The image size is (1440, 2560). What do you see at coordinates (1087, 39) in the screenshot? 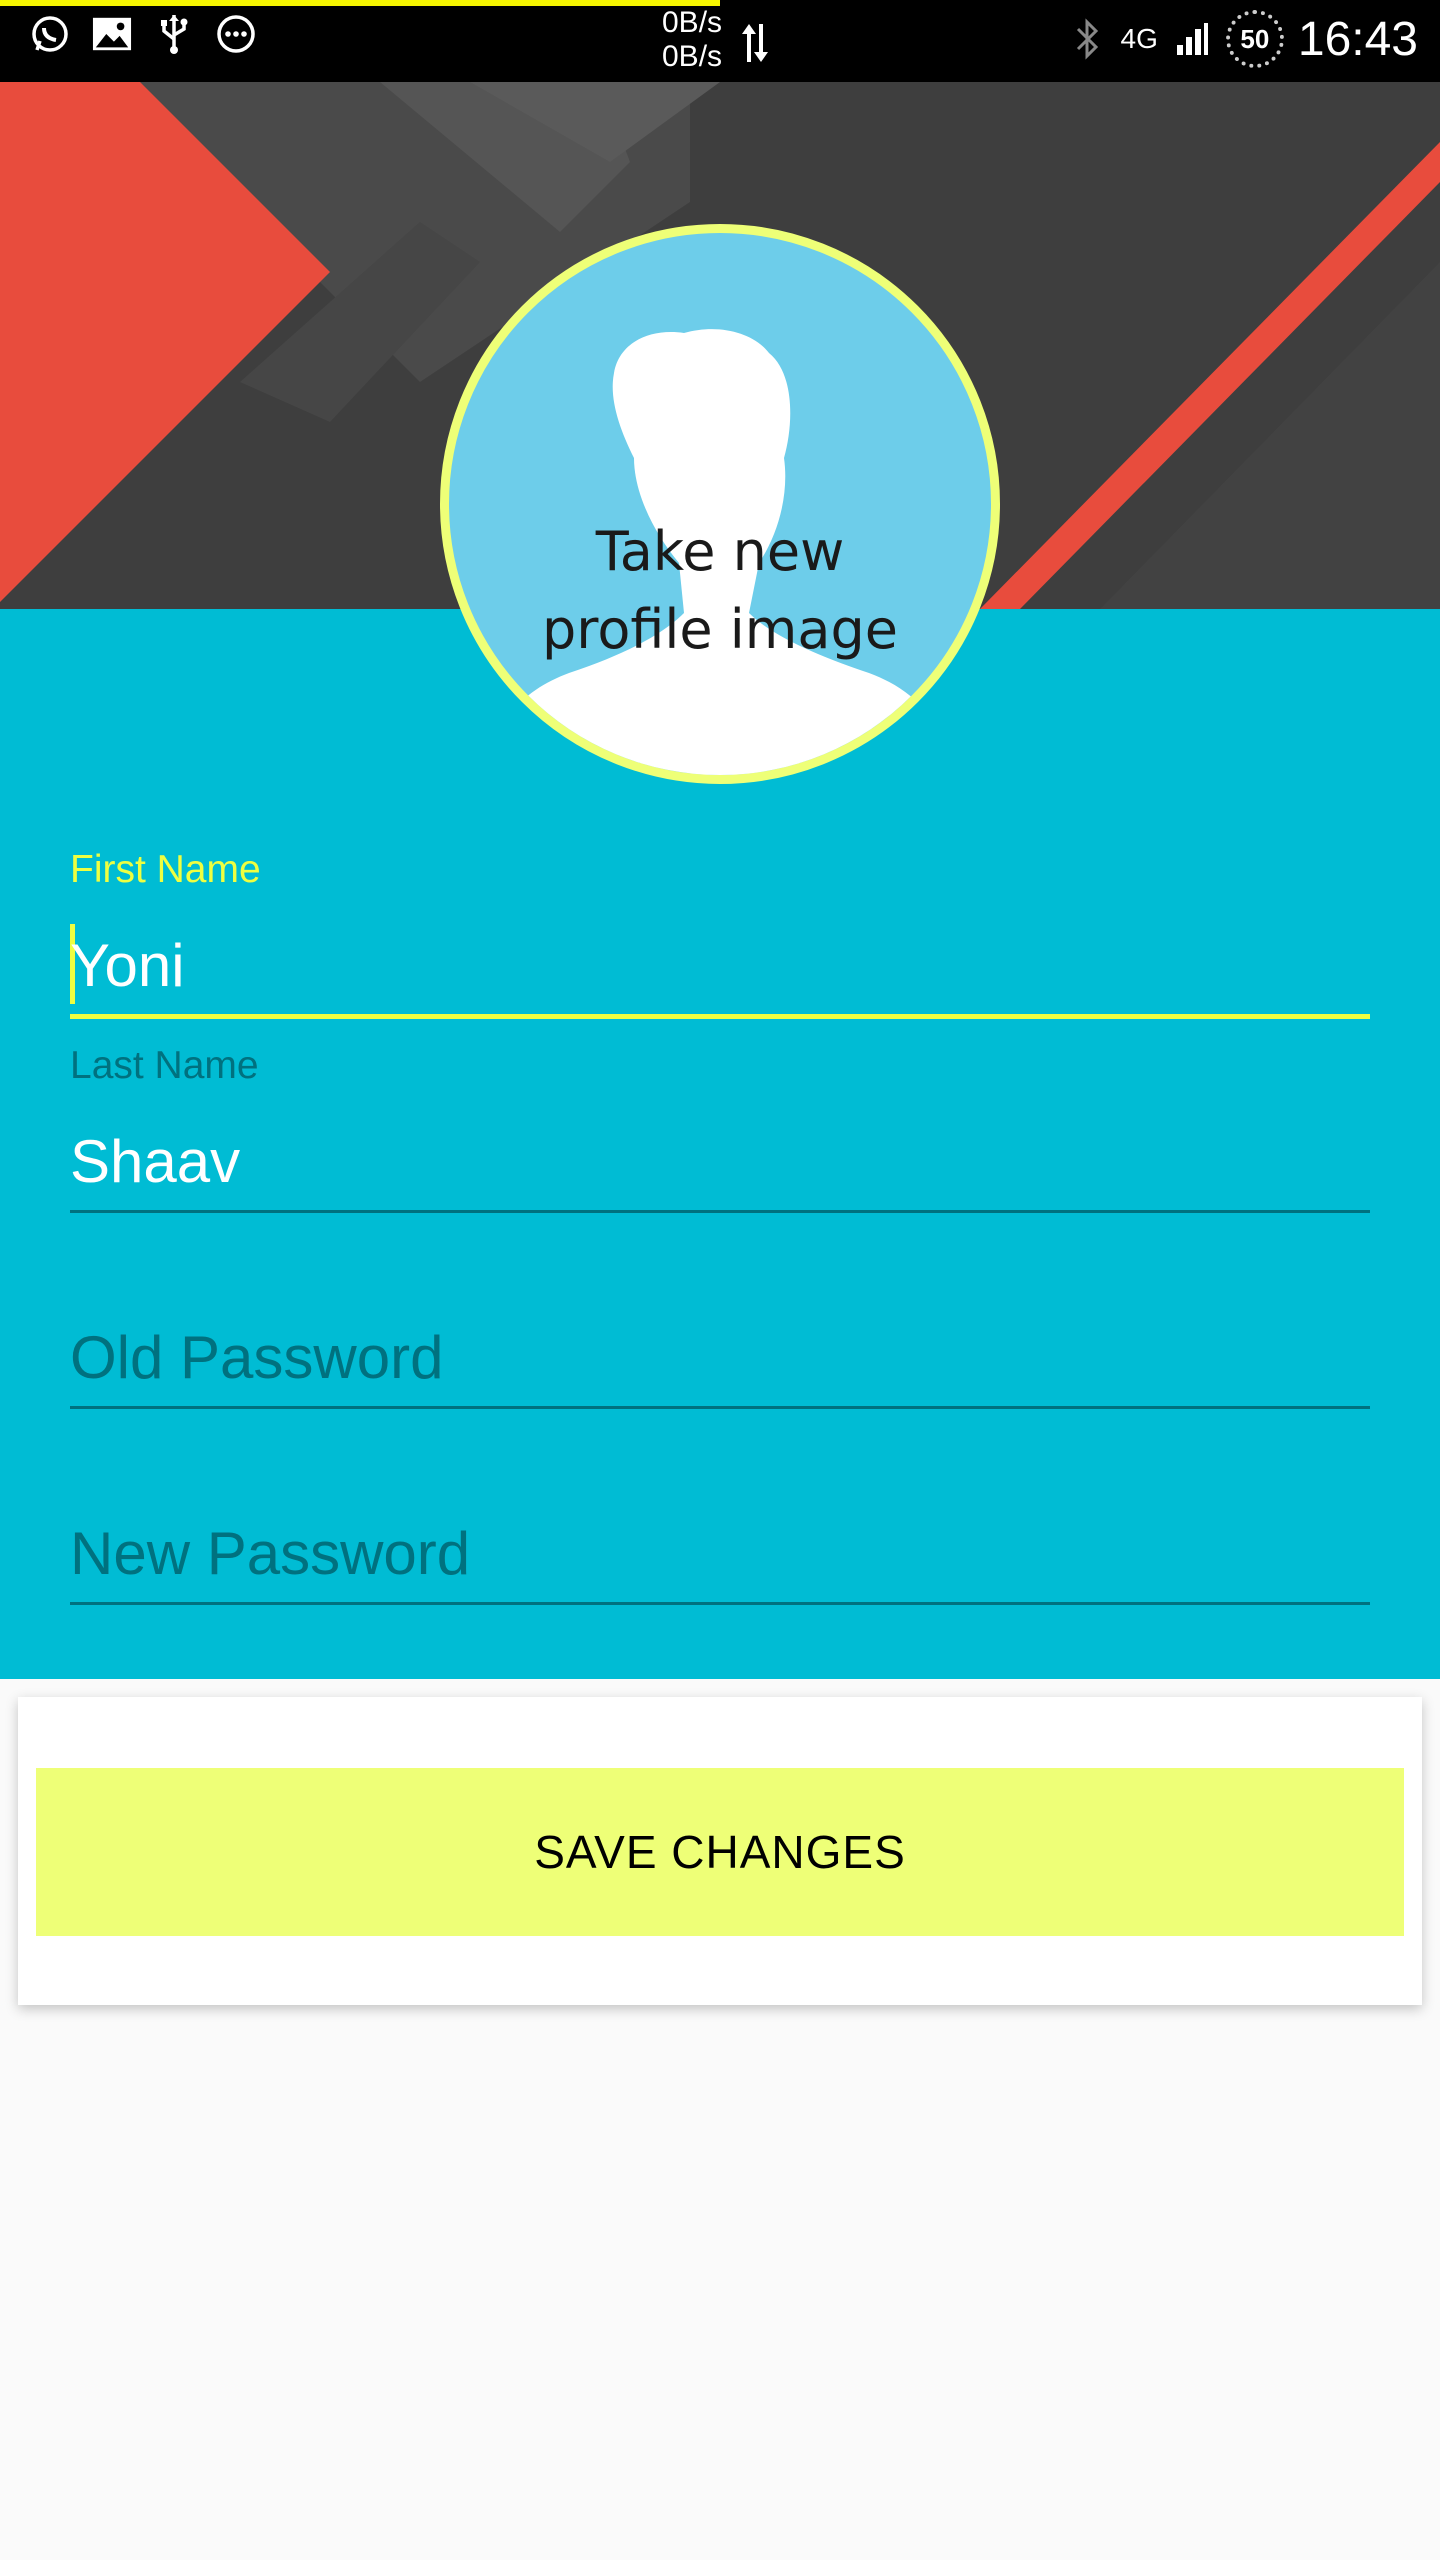
I see `bluetooth-icon` at bounding box center [1087, 39].